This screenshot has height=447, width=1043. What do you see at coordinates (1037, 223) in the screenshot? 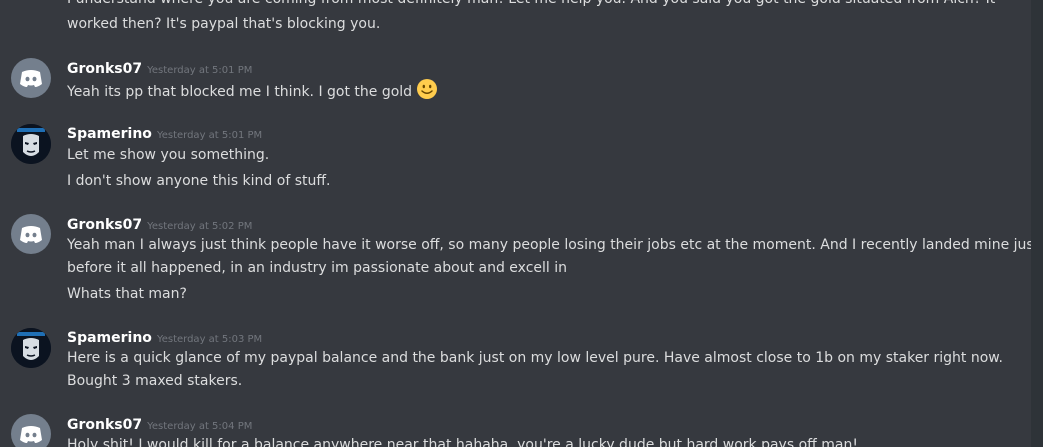
I see `scrollbar-track` at bounding box center [1037, 223].